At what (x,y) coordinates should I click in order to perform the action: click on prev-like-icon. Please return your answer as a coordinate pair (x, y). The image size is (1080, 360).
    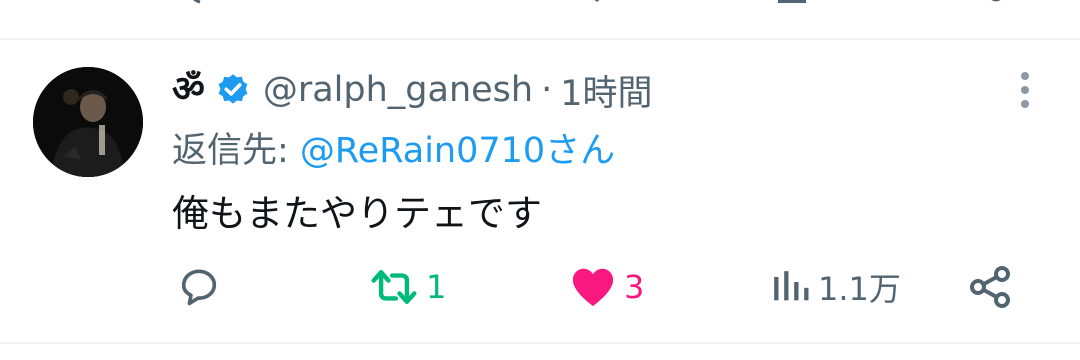
    Looking at the image, I should click on (597, 2).